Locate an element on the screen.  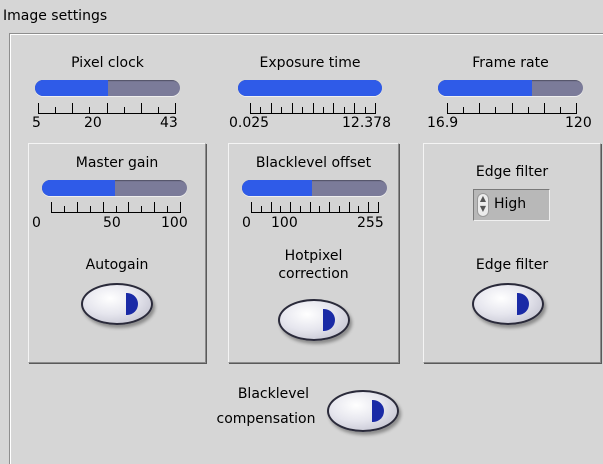
hotpixel-indicator is located at coordinates (329, 320).